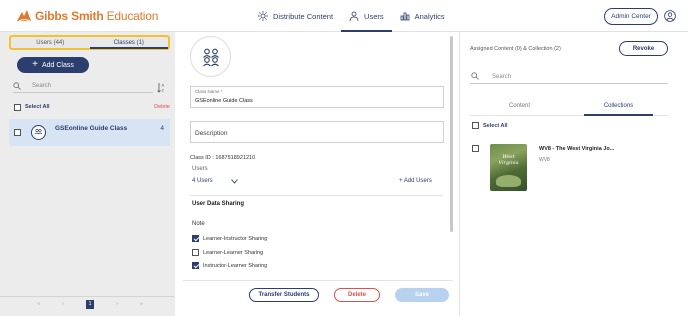 This screenshot has width=688, height=316. Describe the element at coordinates (235, 238) in the screenshot. I see `learner-instructor-label: Learner-Instructor Sharing` at that location.